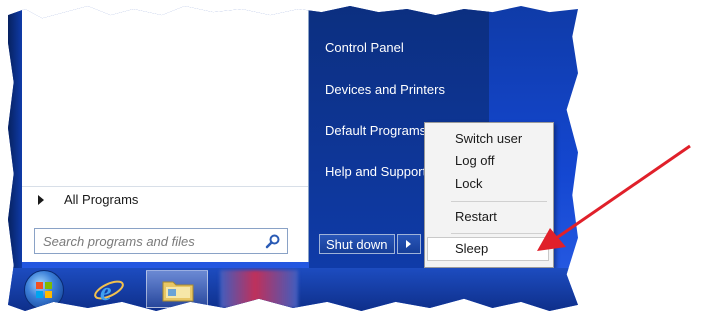 This screenshot has width=704, height=328. I want to click on shutdown-button: Shut down, so click(357, 244).